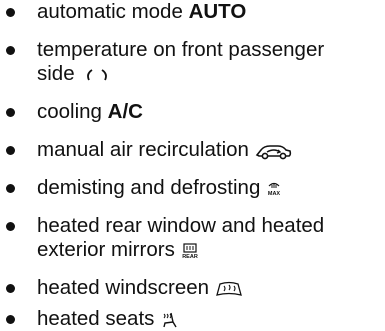 Image resolution: width=385 pixels, height=331 pixels. What do you see at coordinates (97, 74) in the screenshot?
I see `temperature-knob-icon` at bounding box center [97, 74].